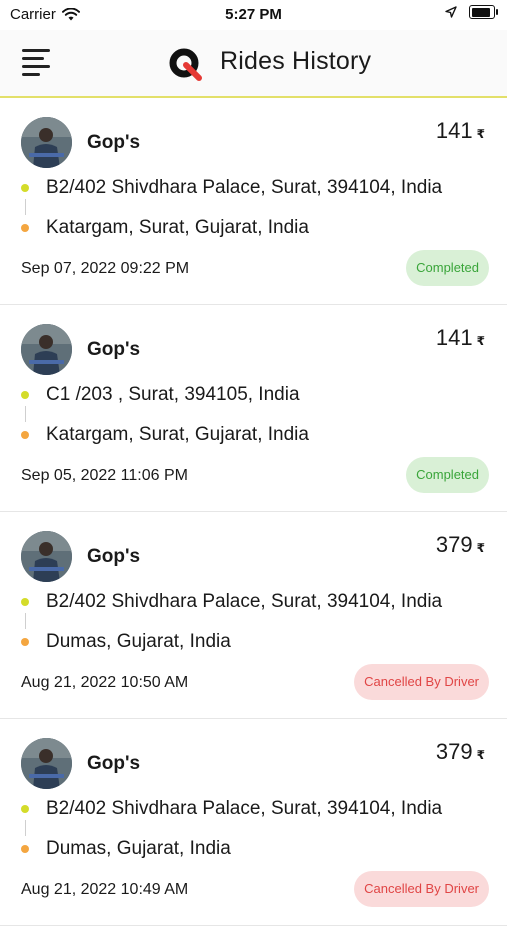 The height and width of the screenshot is (926, 507). I want to click on ride-date: Aug 21, 2022 10:49 AM, so click(105, 889).